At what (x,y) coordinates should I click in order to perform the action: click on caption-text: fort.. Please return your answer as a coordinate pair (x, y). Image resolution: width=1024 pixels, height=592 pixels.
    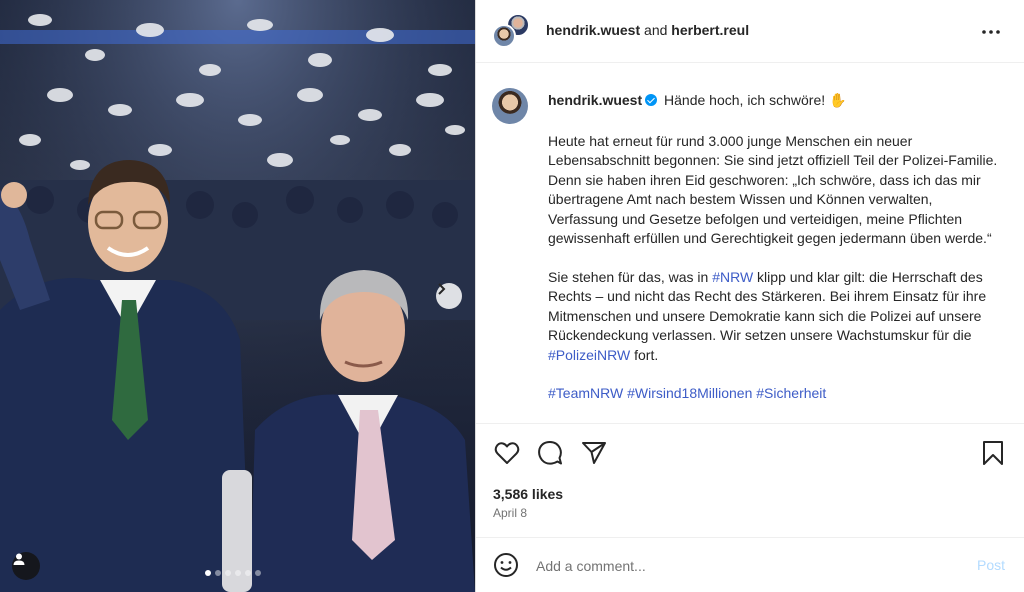
    Looking at the image, I should click on (644, 354).